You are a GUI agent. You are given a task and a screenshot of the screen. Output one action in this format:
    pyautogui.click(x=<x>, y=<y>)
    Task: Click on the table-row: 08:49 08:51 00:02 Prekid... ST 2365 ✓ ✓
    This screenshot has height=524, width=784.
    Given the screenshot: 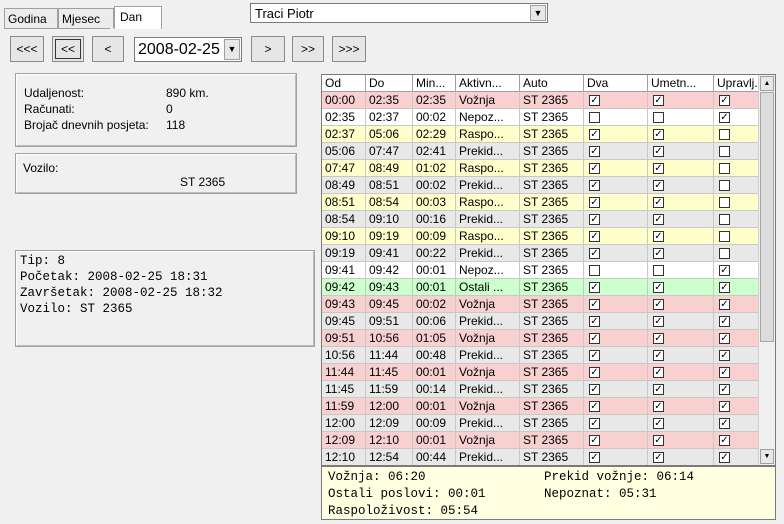 What is the action you would take?
    pyautogui.click(x=540, y=185)
    